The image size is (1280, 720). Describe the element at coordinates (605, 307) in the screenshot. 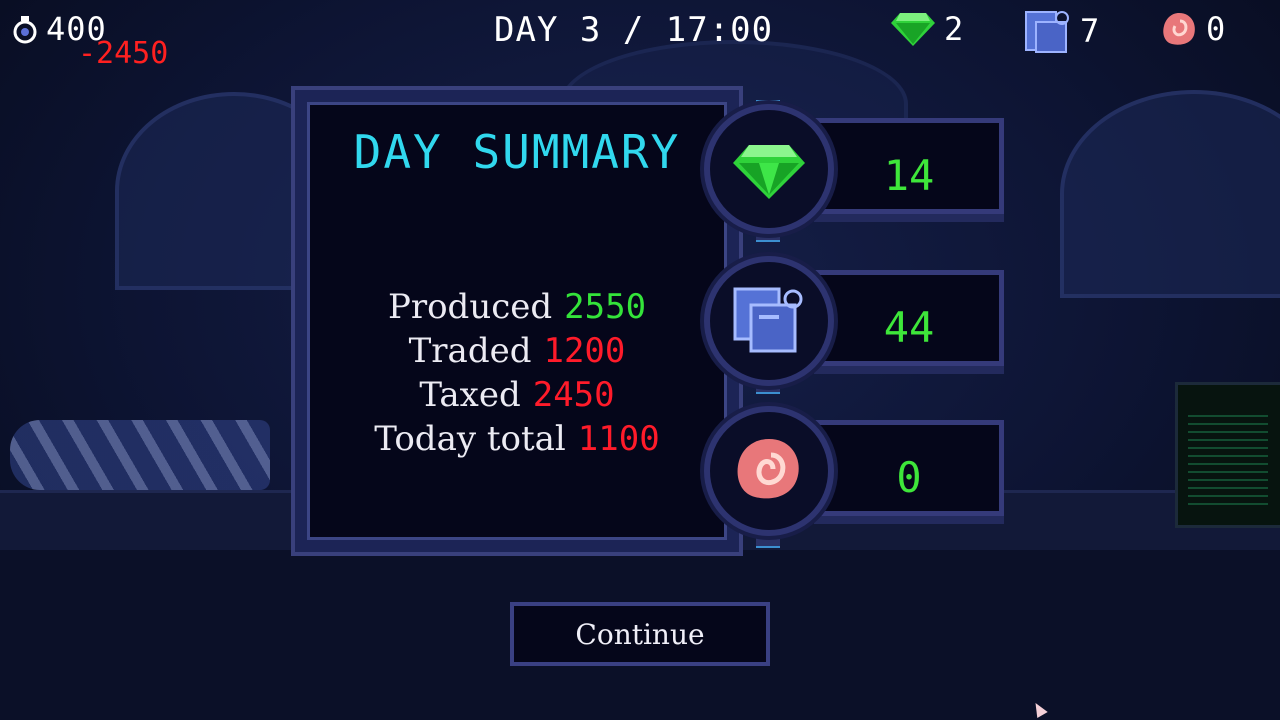

I see `stat-value: 2550` at that location.